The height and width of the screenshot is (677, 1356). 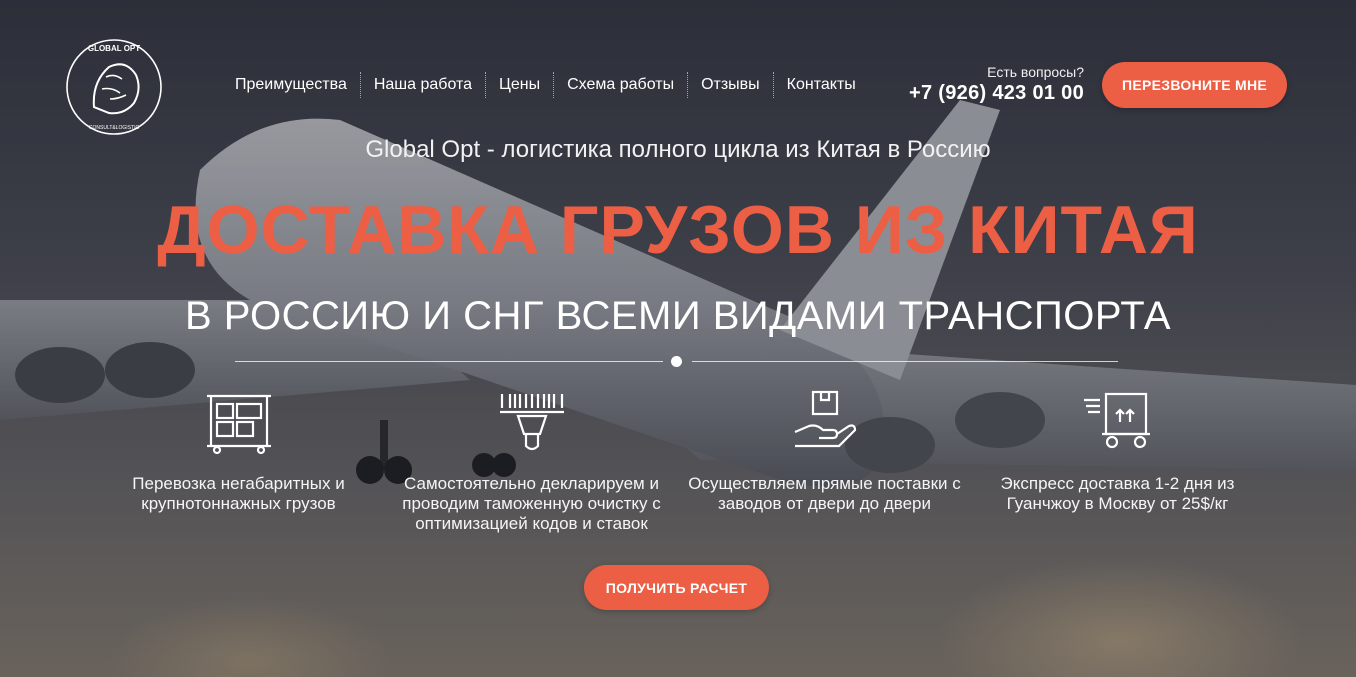 What do you see at coordinates (1194, 85) in the screenshot?
I see `callback-button: ПЕРЕЗВОНИТЕ МНЕ` at bounding box center [1194, 85].